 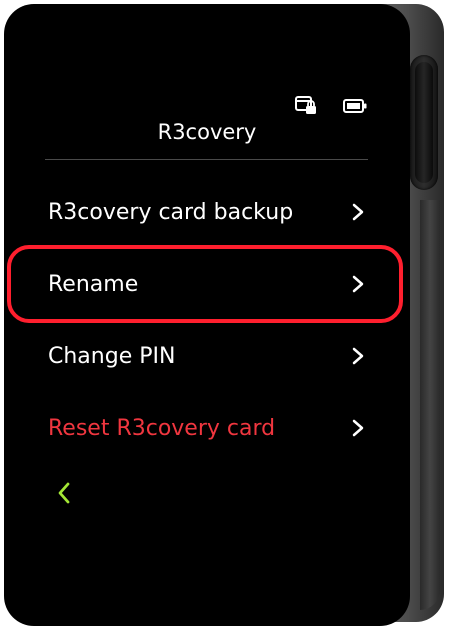 What do you see at coordinates (424, 122) in the screenshot?
I see `side-button-inner` at bounding box center [424, 122].